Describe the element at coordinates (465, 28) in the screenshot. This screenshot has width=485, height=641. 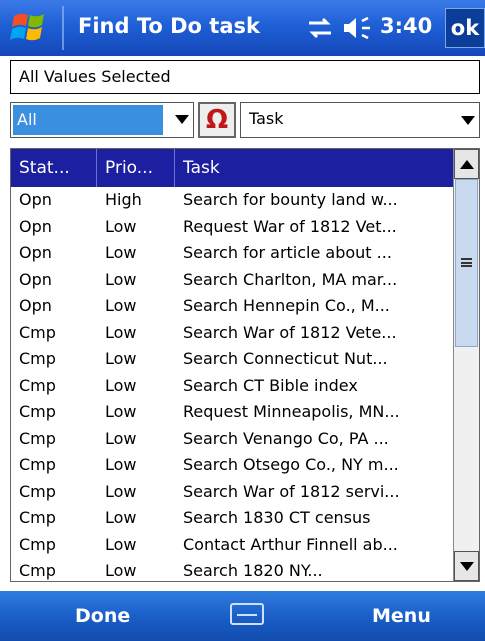
I see `ok-button: ok` at that location.